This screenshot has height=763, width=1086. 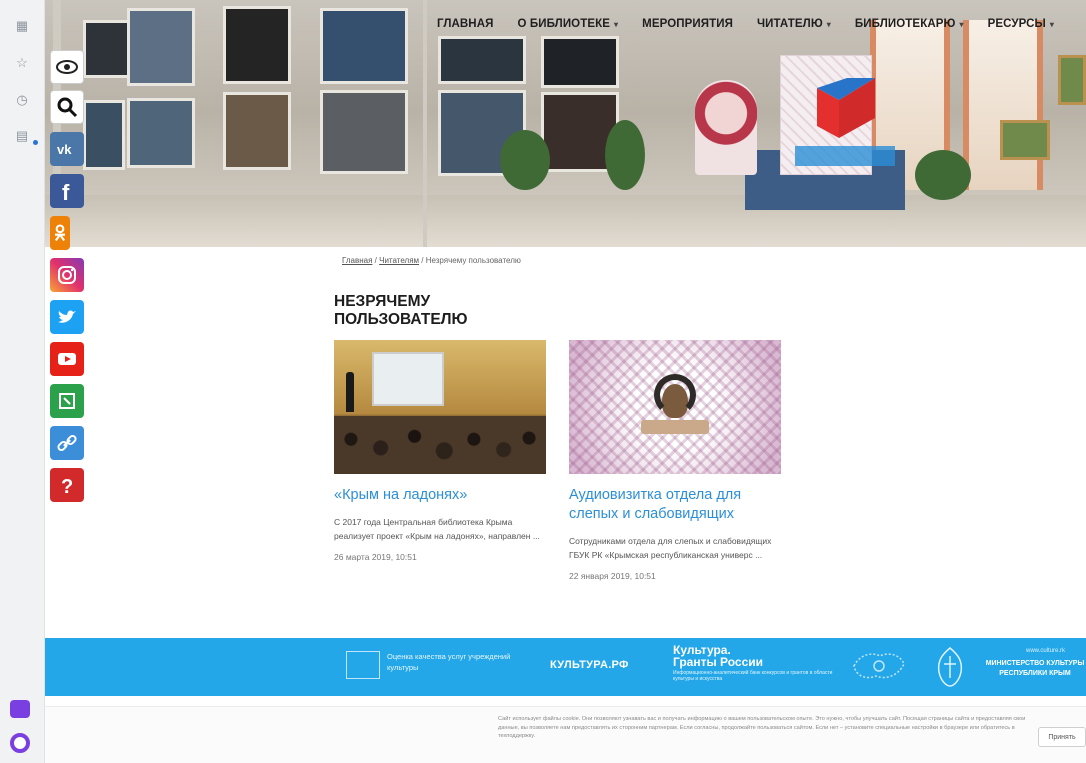 I want to click on nav-label: ГЛАВНАЯ, so click(x=465, y=24).